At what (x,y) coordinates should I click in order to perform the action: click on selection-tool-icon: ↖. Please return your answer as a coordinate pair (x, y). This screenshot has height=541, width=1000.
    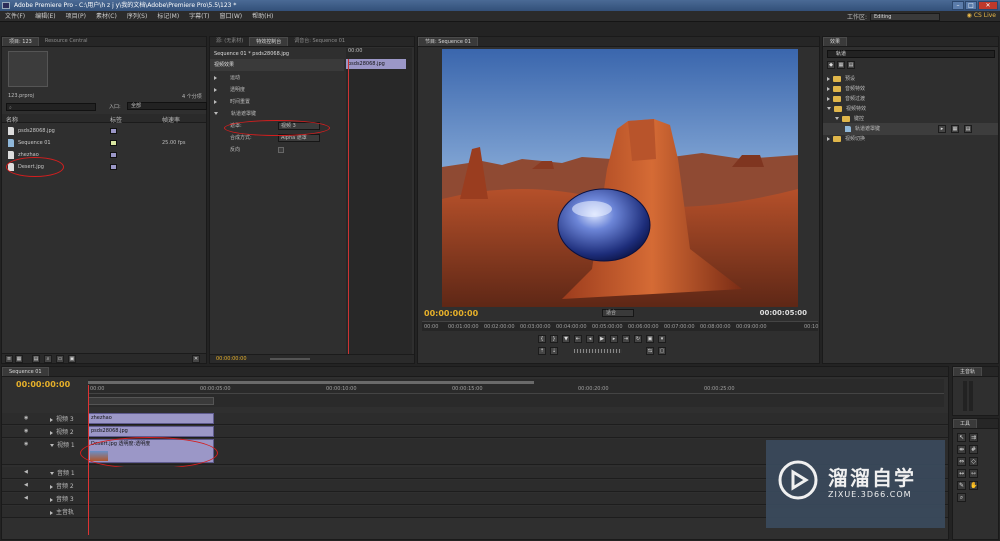
    Looking at the image, I should click on (961, 437).